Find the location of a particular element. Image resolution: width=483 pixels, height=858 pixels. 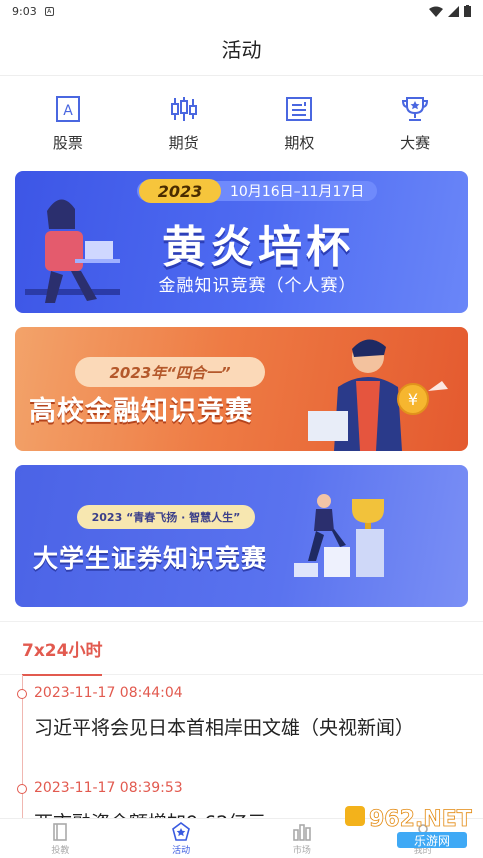

banner-title: 高校金融知识竞赛 is located at coordinates (141, 411).